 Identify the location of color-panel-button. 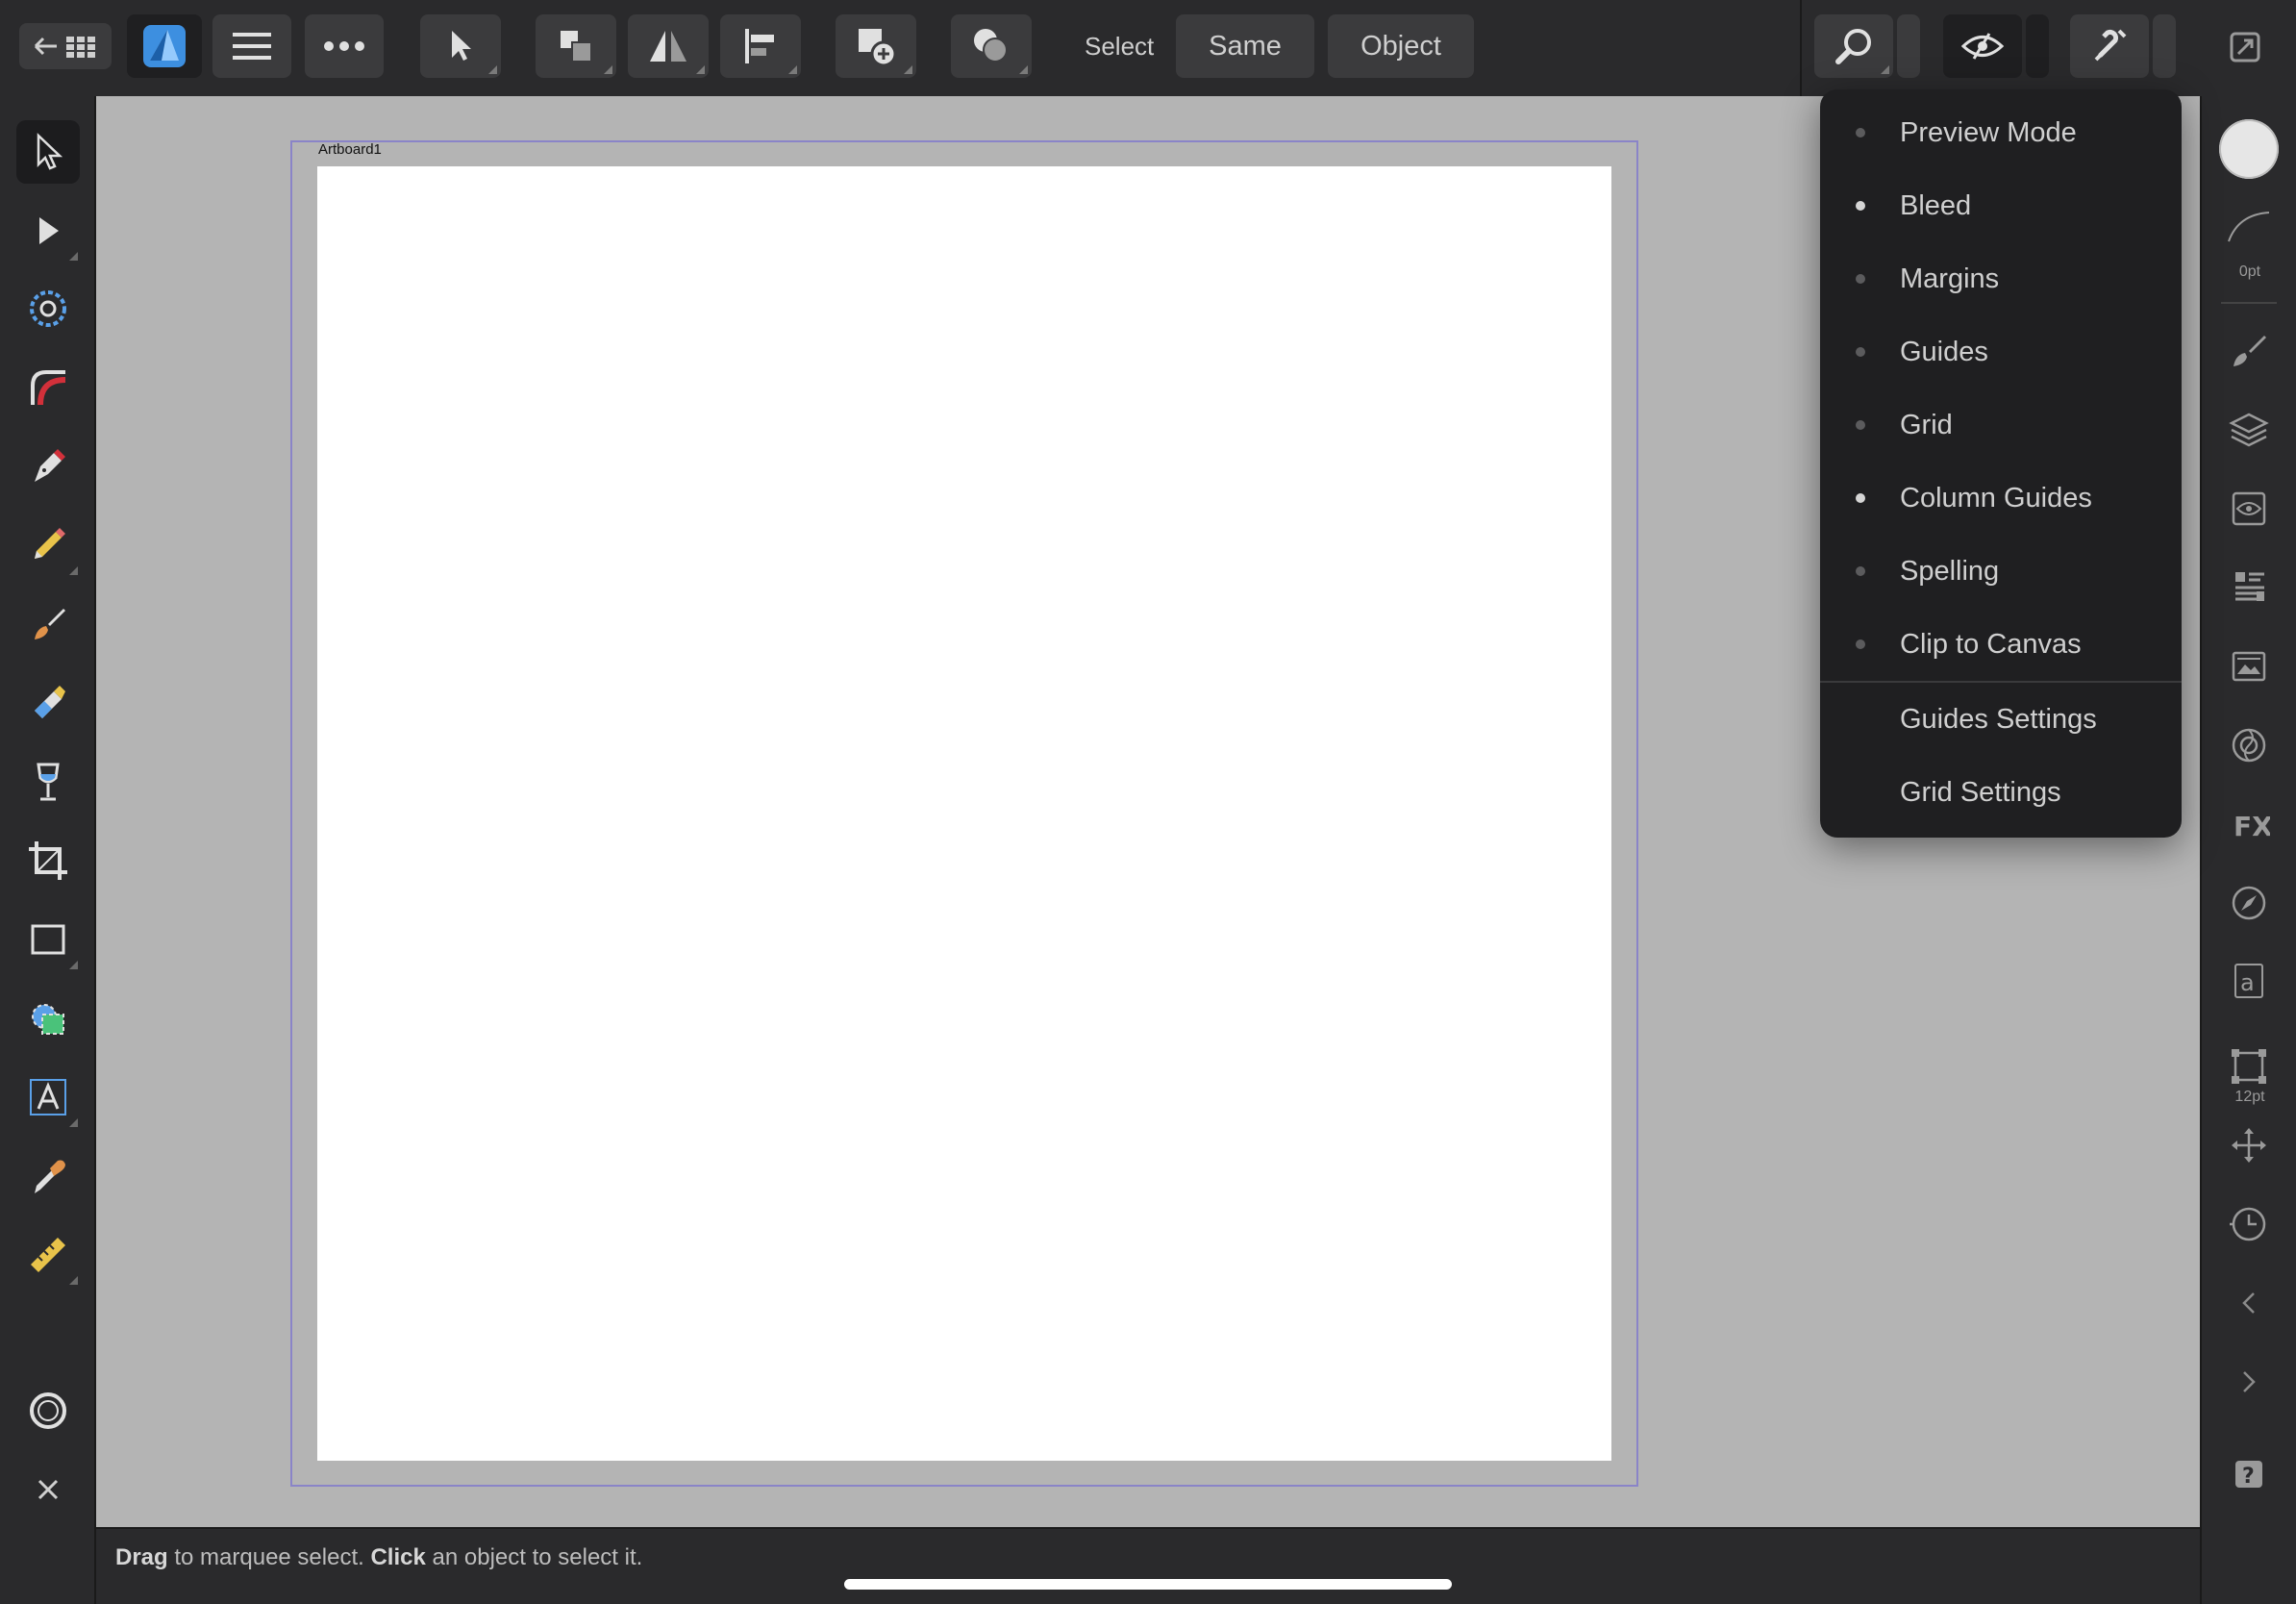
(2249, 745).